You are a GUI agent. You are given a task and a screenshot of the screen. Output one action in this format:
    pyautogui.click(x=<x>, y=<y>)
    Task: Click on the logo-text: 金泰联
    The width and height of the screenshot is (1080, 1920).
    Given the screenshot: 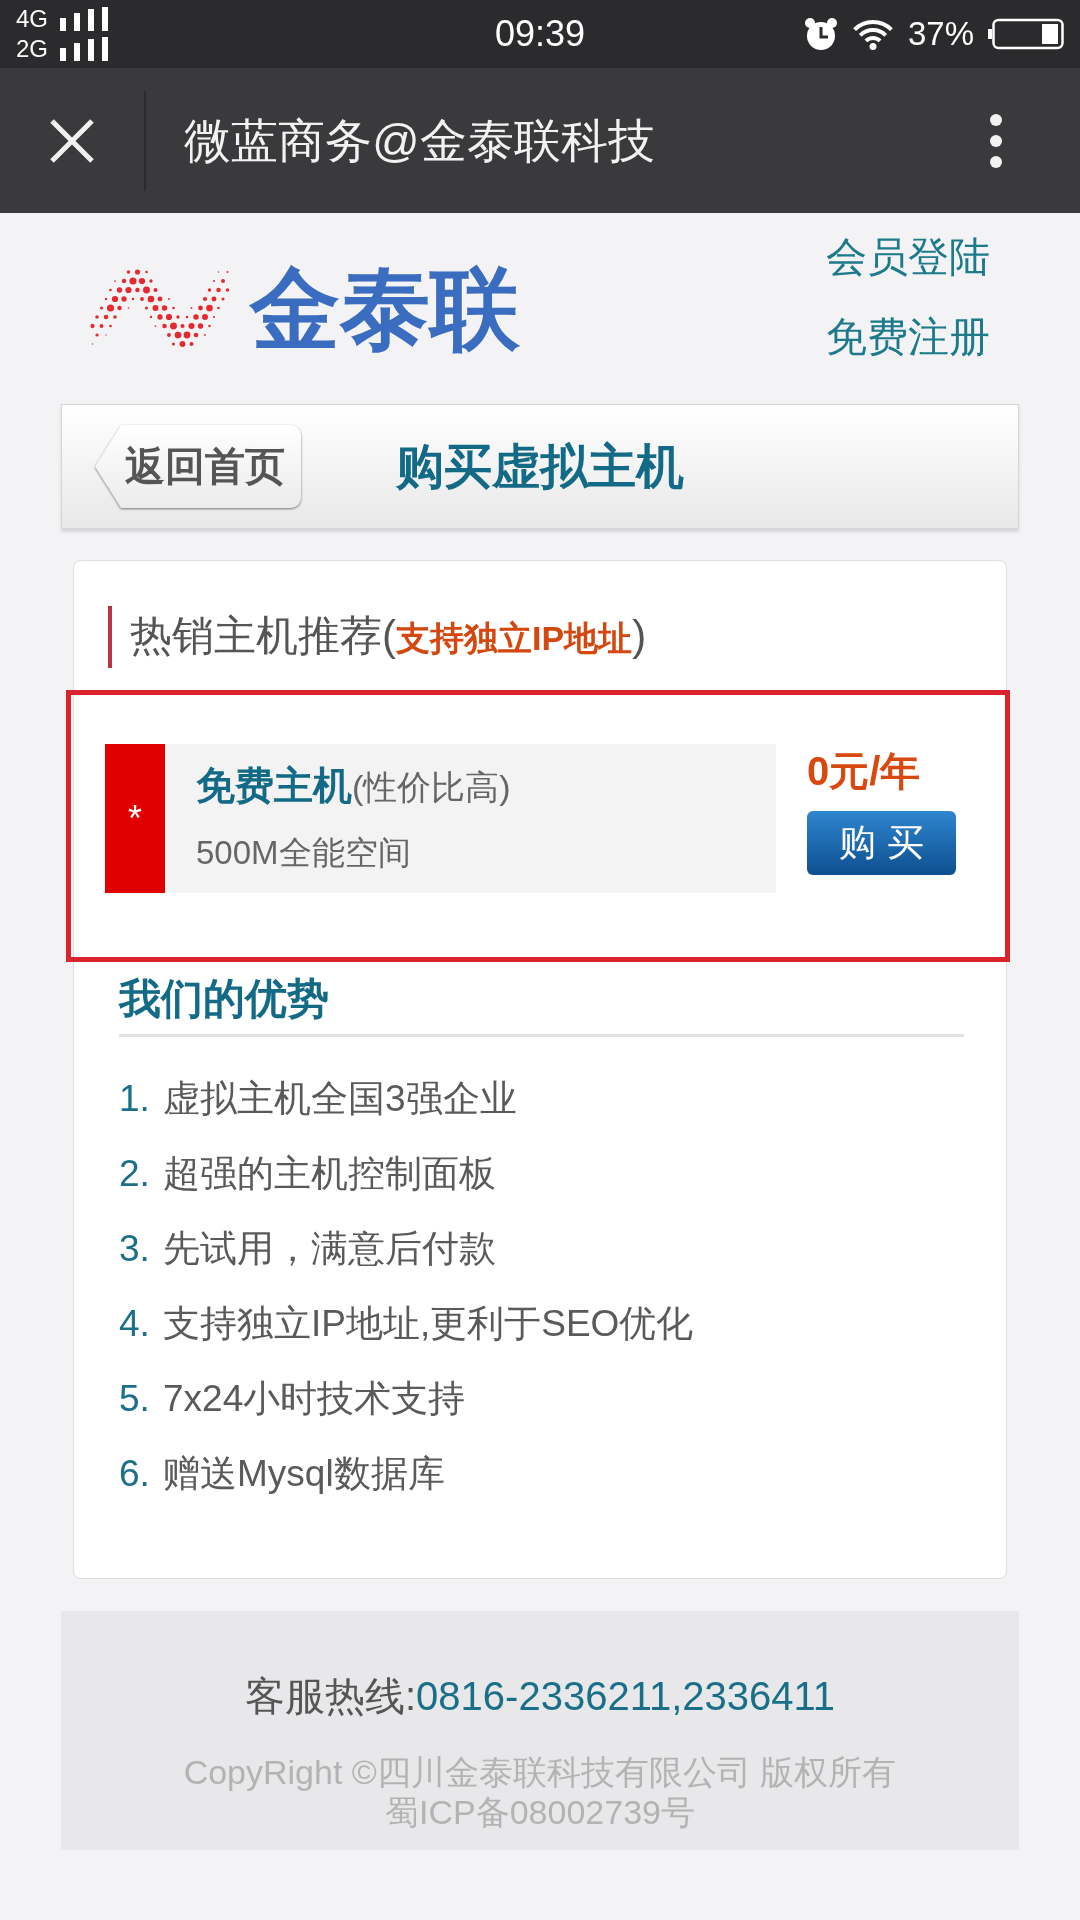 What is the action you would take?
    pyautogui.click(x=385, y=308)
    